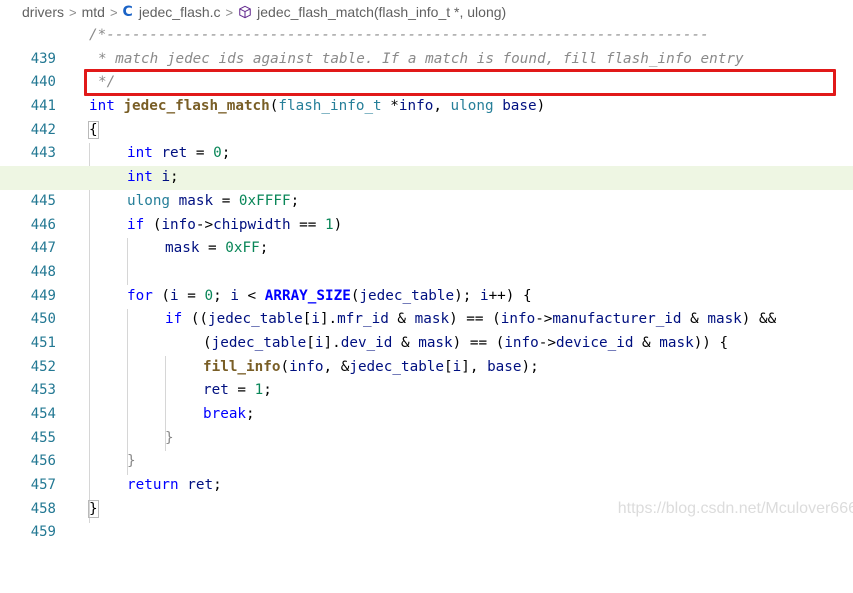 Image resolution: width=853 pixels, height=593 pixels. I want to click on code-line-446: 446 ulong mask = 0xFFFF;, so click(426, 211).